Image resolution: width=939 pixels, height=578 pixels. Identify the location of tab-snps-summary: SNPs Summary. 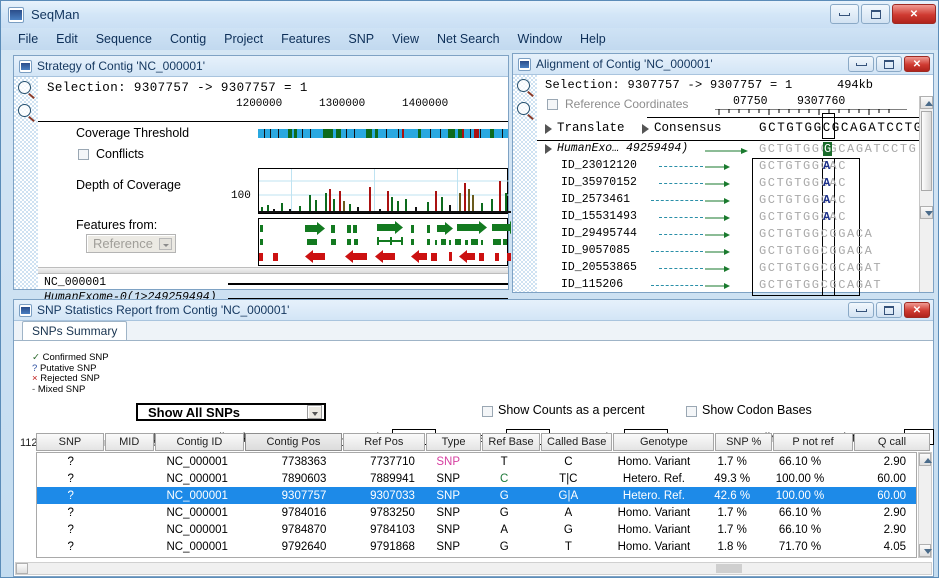
(75, 330).